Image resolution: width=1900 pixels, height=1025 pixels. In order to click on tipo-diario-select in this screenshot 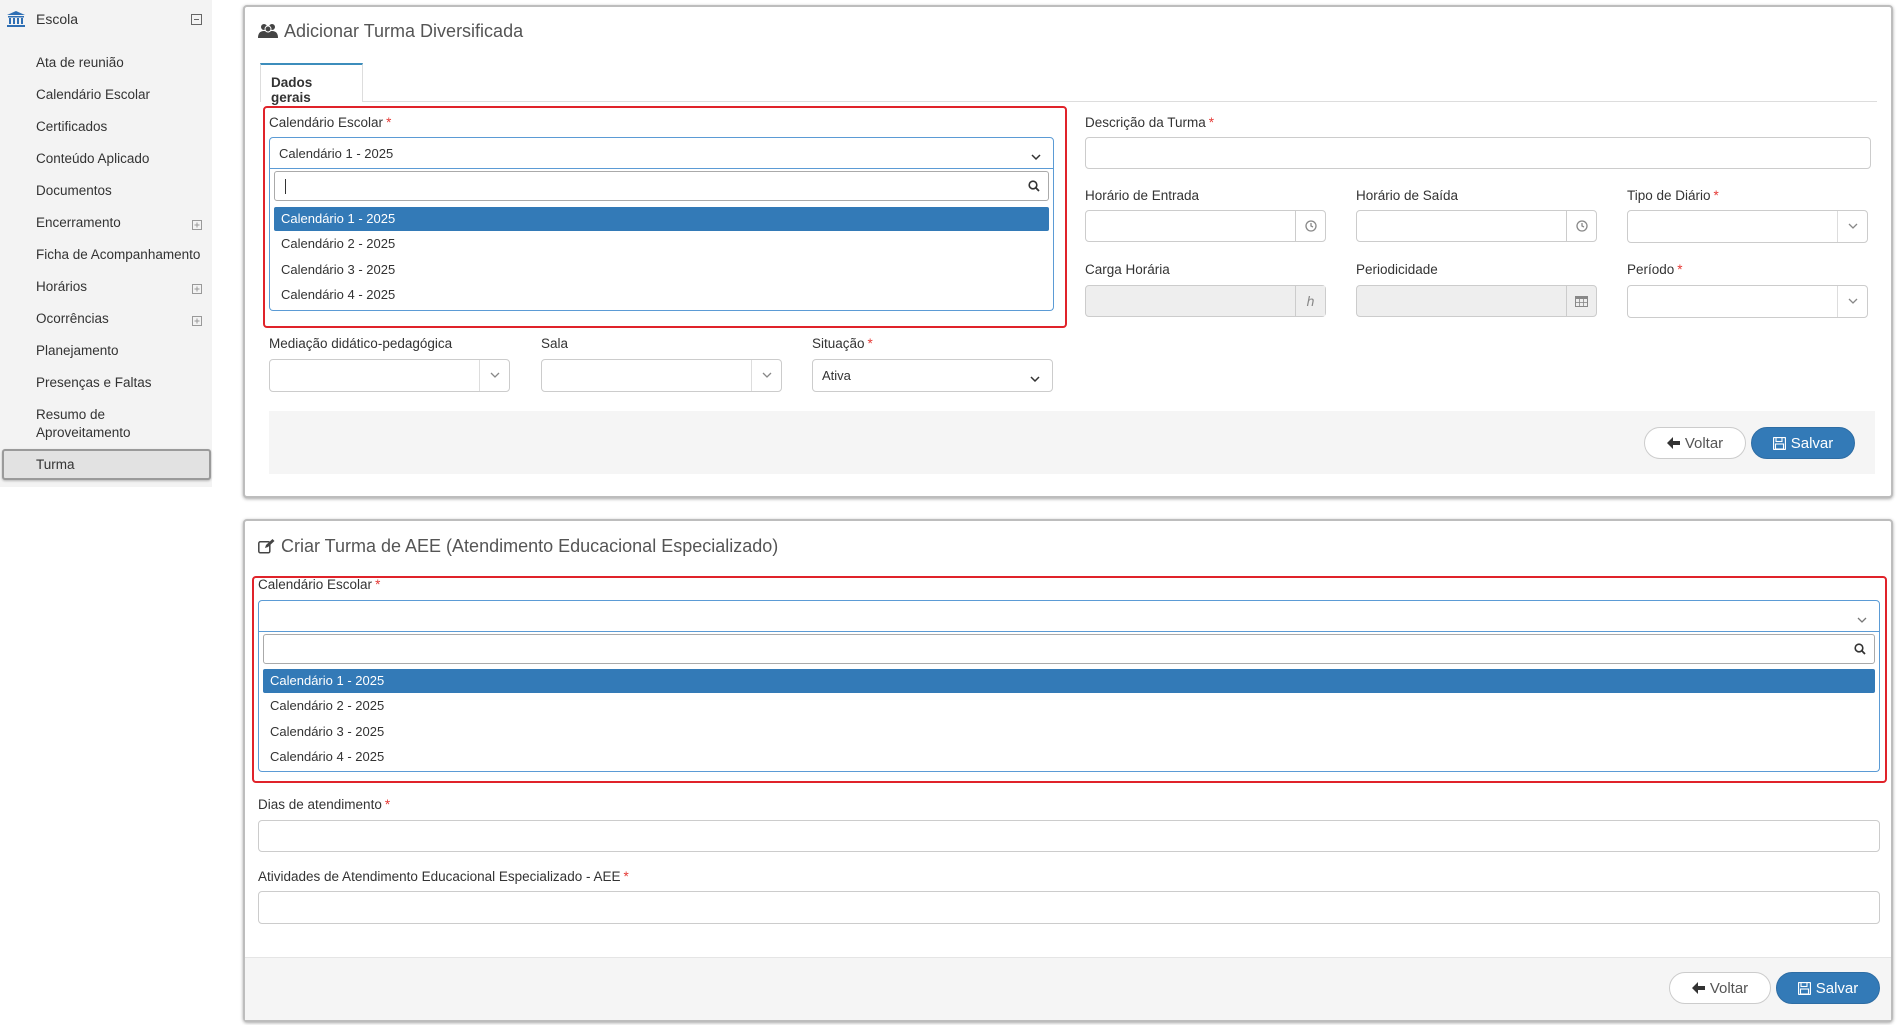, I will do `click(1747, 226)`.